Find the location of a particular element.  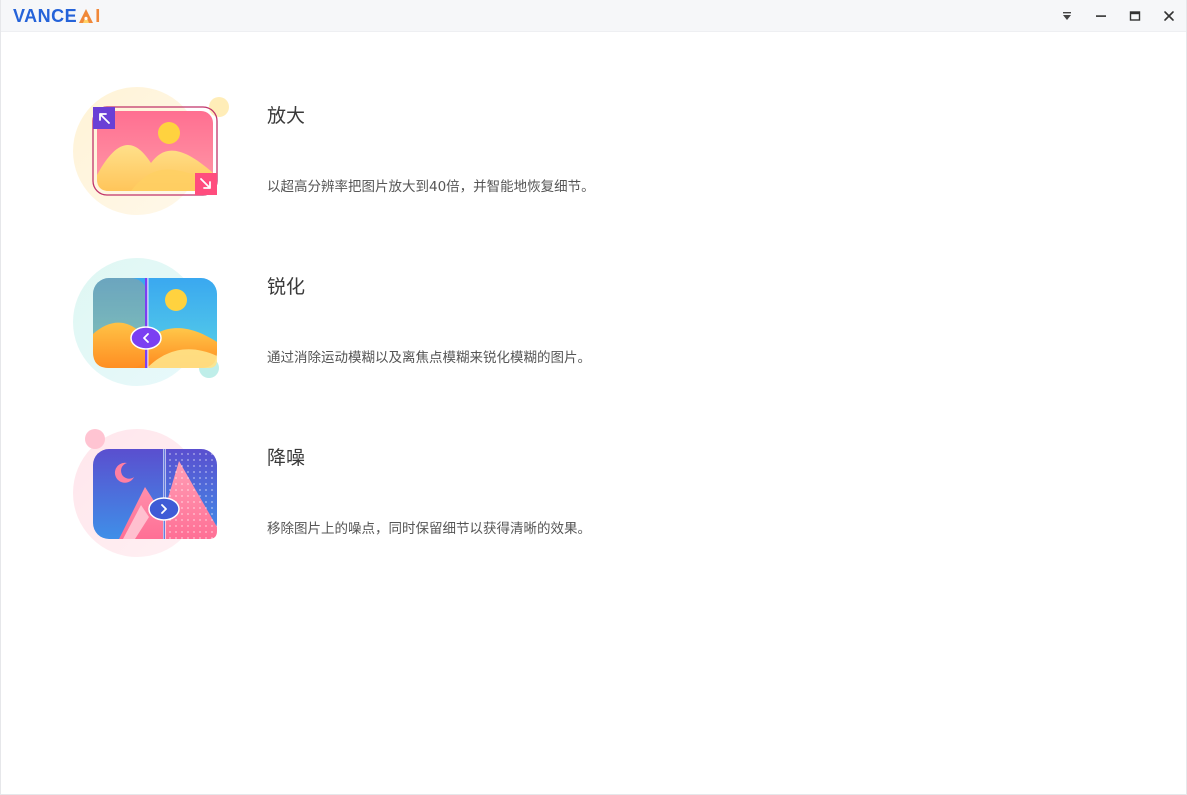

feature-sharpen: 锐化 通过消除运动模糊以及离焦点模糊来锐化模糊的图片。 is located at coordinates (521, 326).